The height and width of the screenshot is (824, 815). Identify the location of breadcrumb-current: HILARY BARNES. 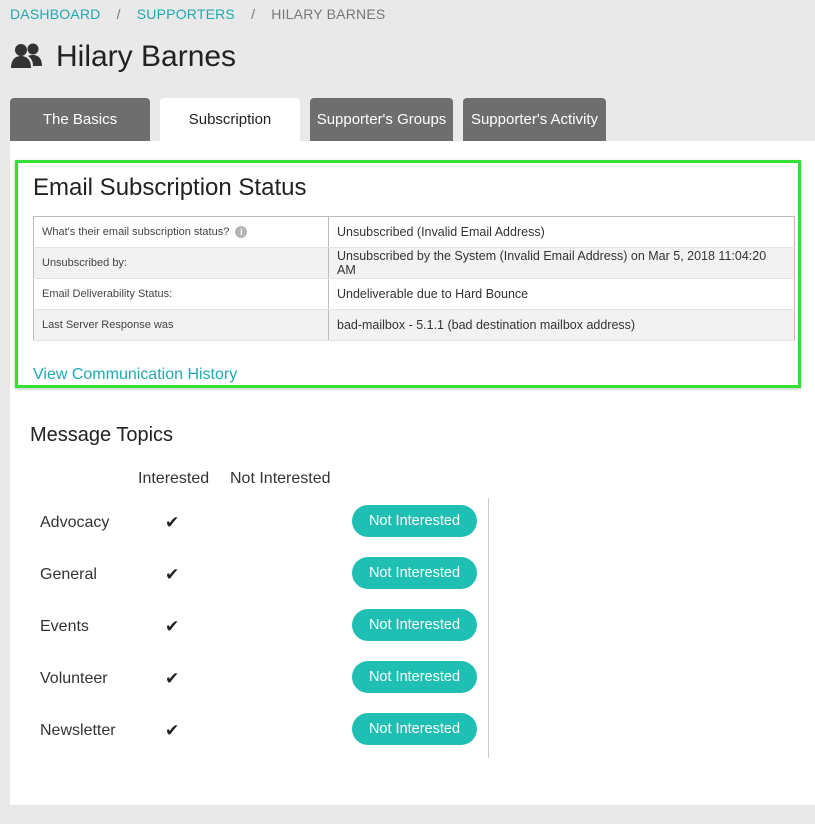
(328, 14).